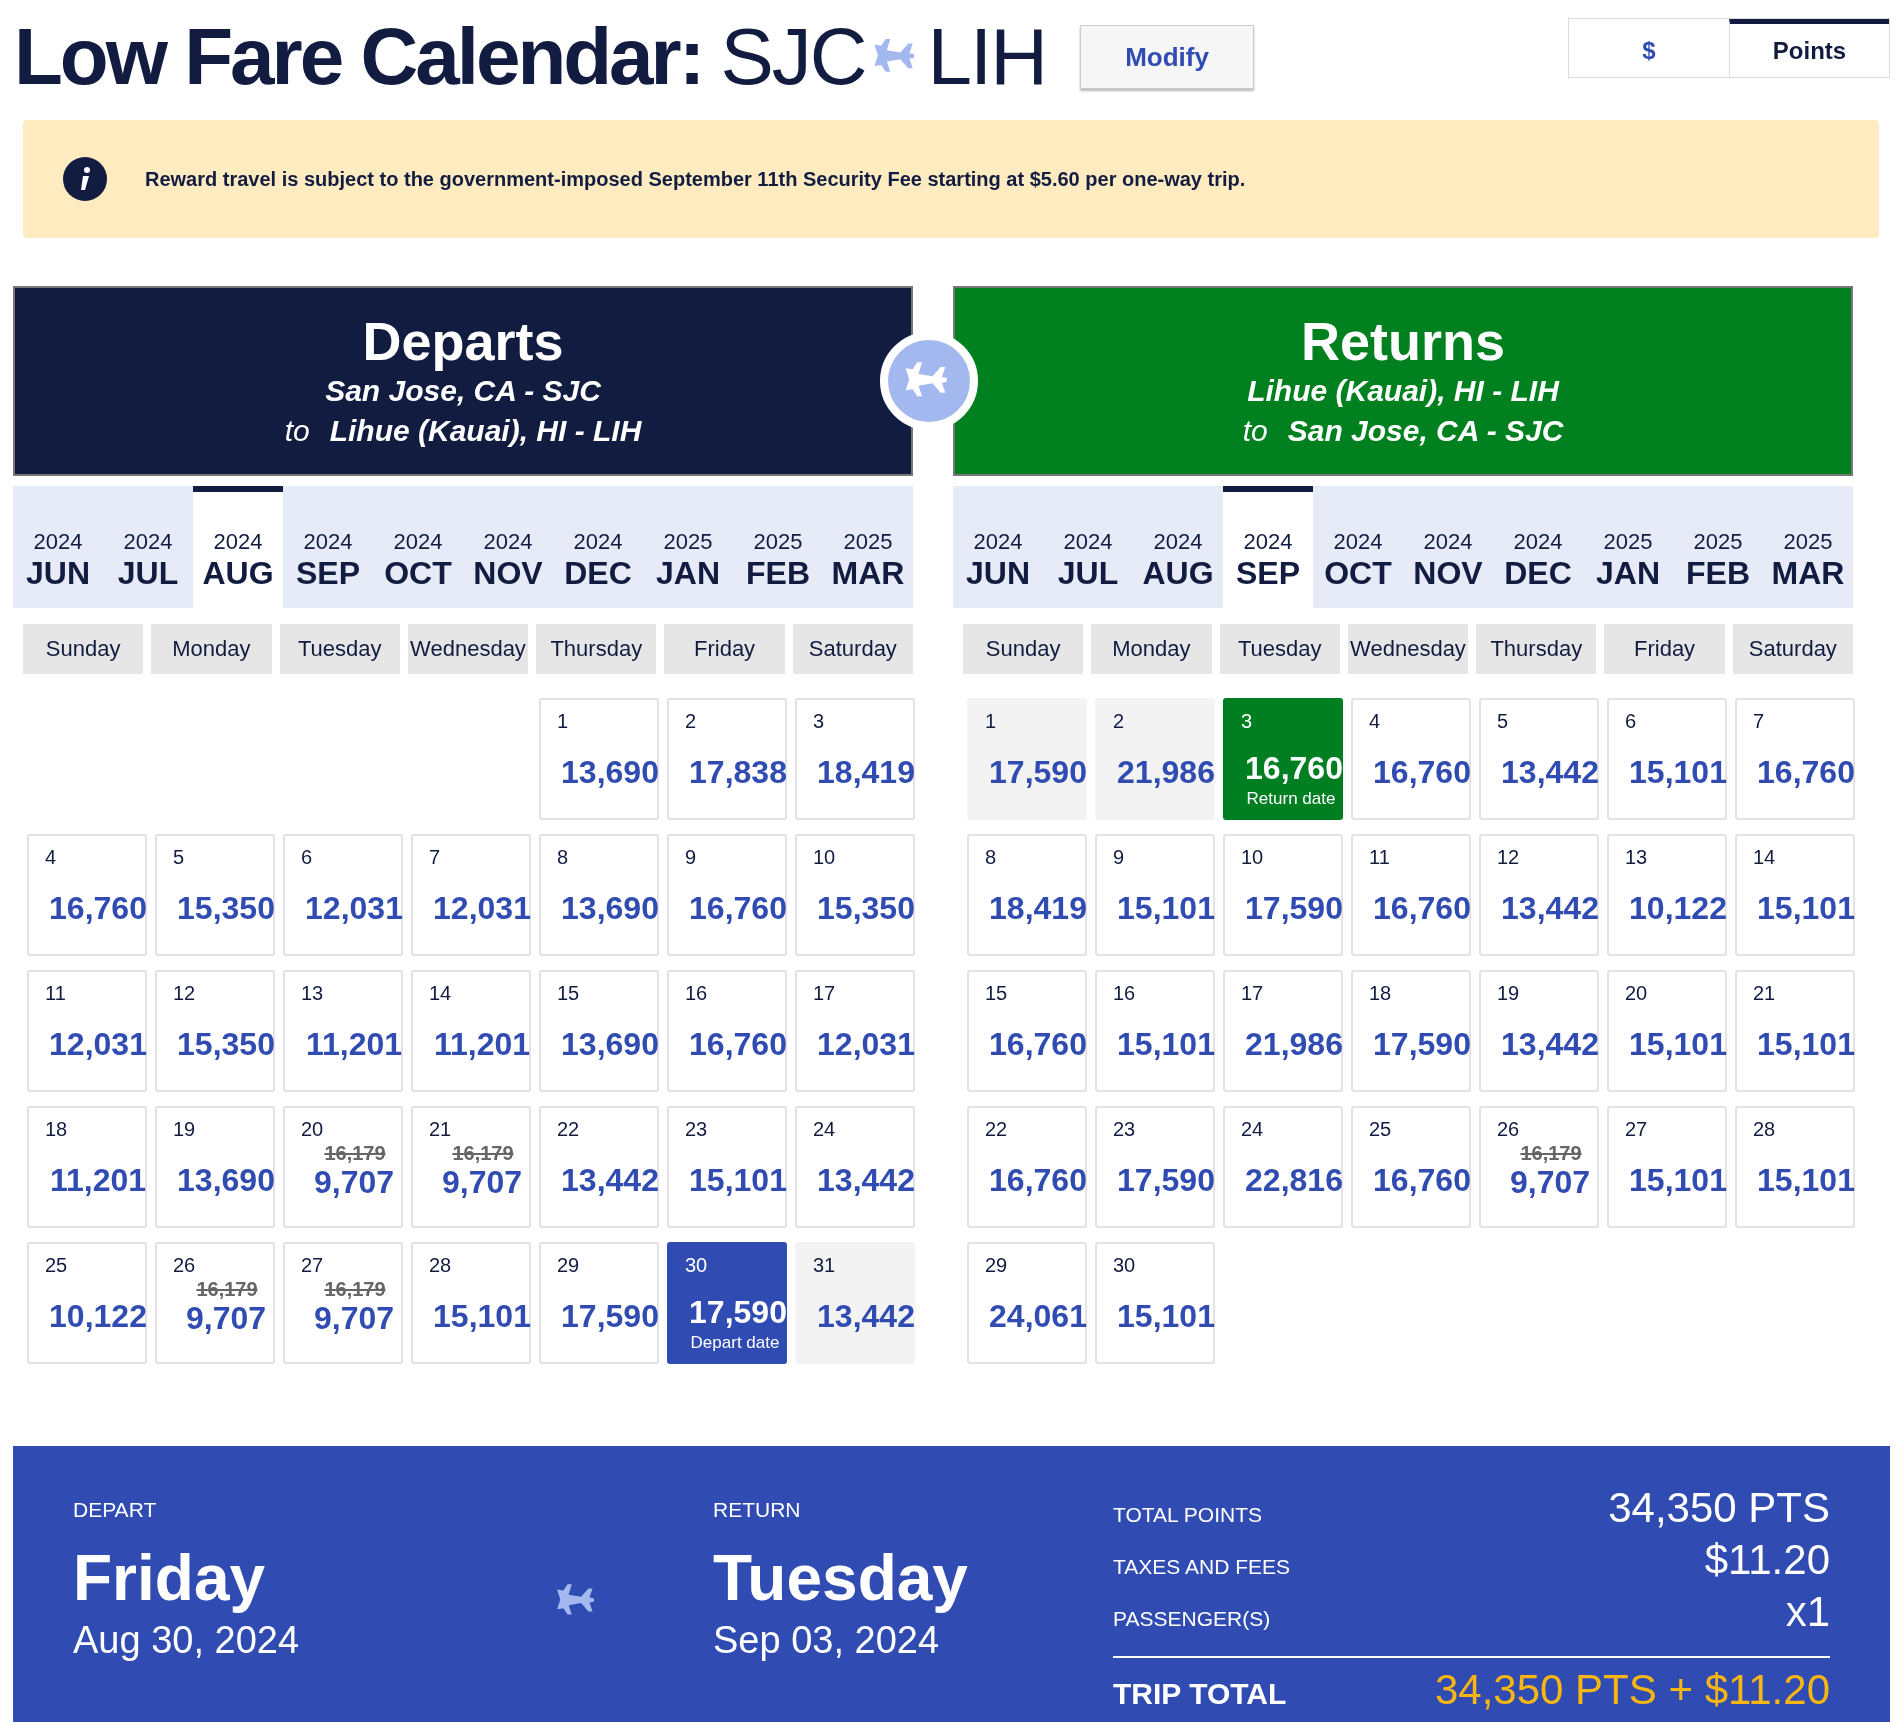  I want to click on day-cell: 19 13,690, so click(215, 1167).